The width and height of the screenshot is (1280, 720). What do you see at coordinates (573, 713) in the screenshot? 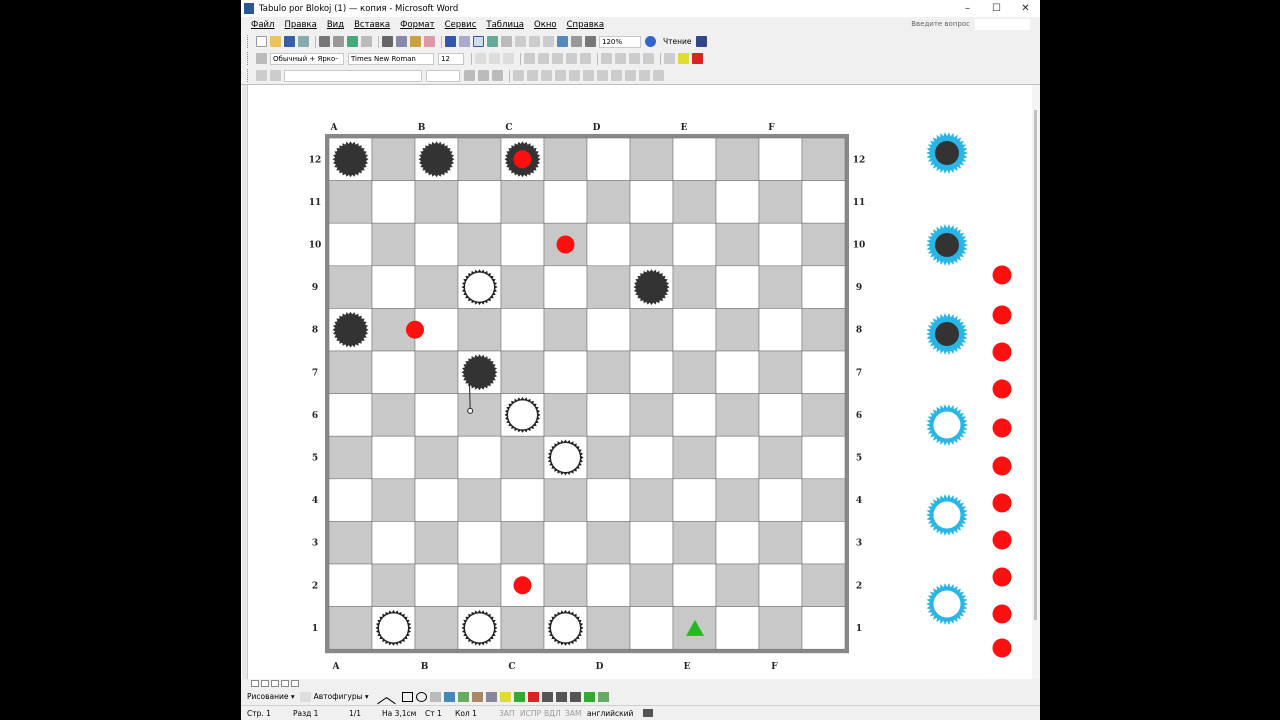
I see `status-ovr: ЗАМ` at bounding box center [573, 713].